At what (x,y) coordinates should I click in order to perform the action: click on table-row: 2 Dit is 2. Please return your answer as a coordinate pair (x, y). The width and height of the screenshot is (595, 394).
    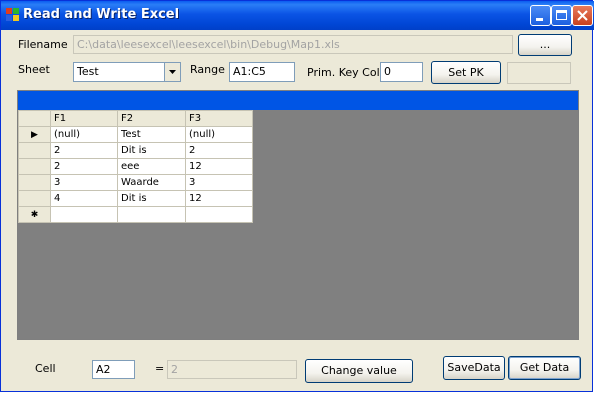
    Looking at the image, I should click on (135, 150).